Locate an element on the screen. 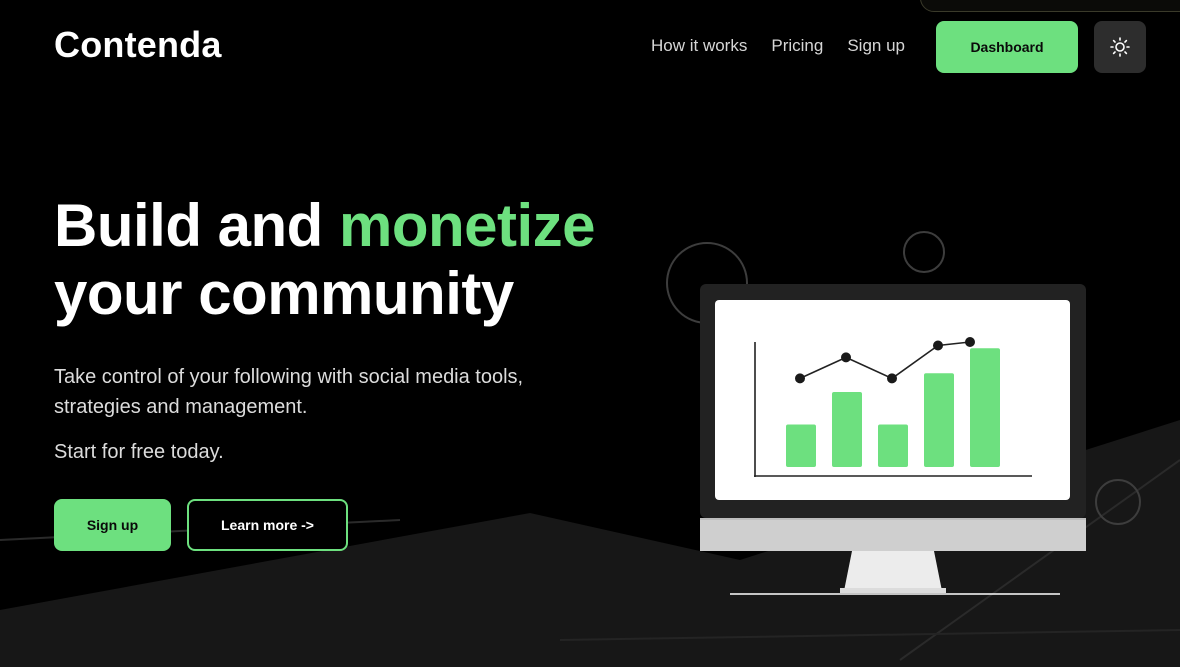 This screenshot has height=667, width=1180. hero-title: Build and monetize your community is located at coordinates (325, 260).